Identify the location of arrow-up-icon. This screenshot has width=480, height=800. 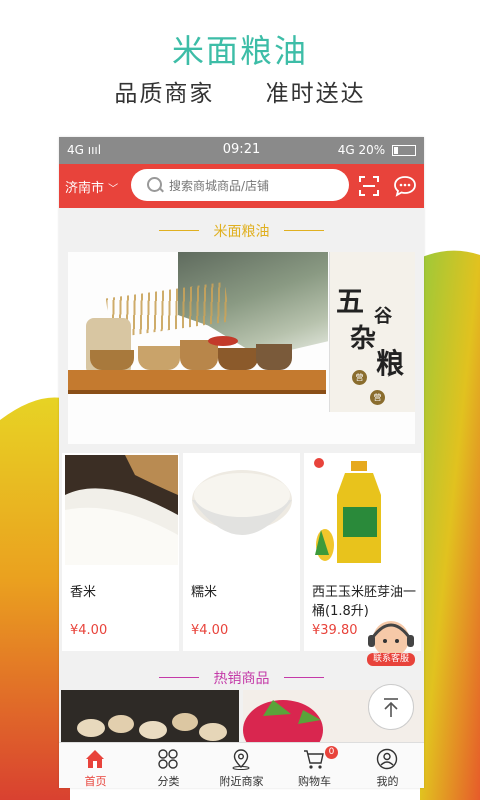
(391, 707).